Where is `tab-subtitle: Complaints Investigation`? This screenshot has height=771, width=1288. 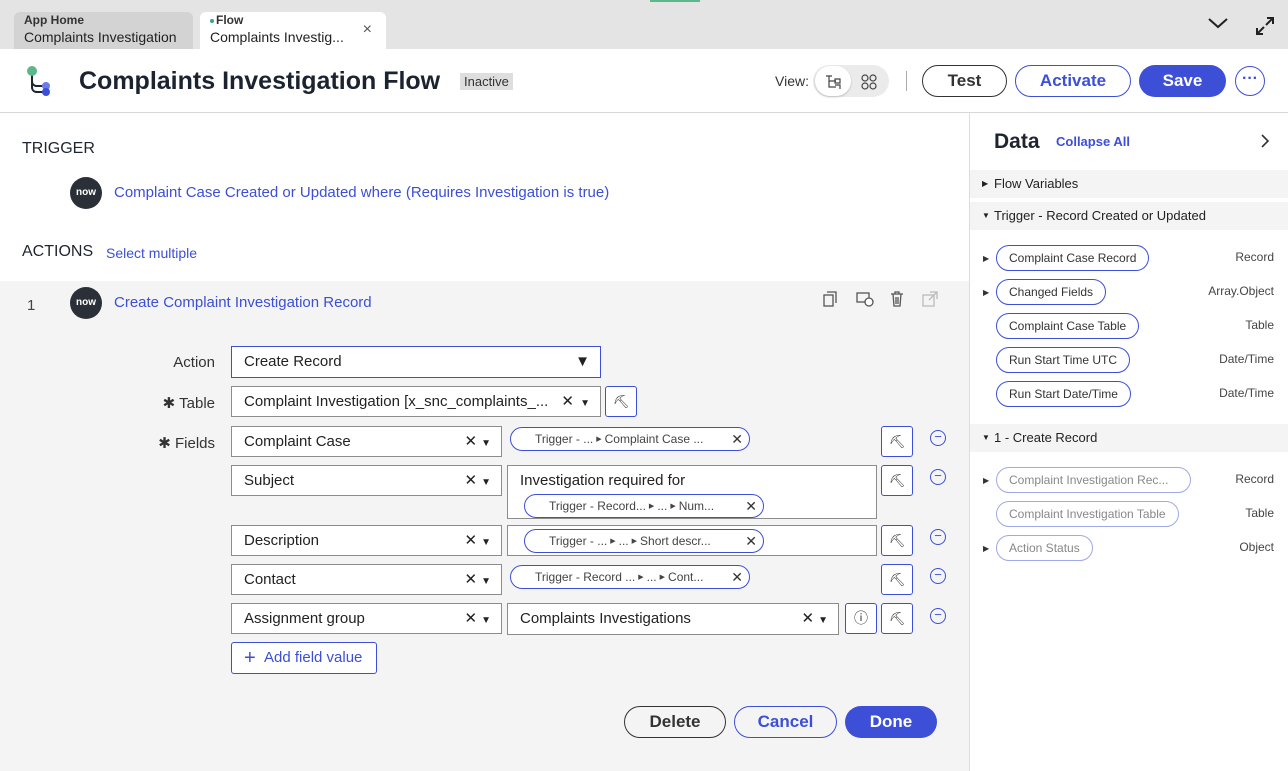 tab-subtitle: Complaints Investigation is located at coordinates (100, 37).